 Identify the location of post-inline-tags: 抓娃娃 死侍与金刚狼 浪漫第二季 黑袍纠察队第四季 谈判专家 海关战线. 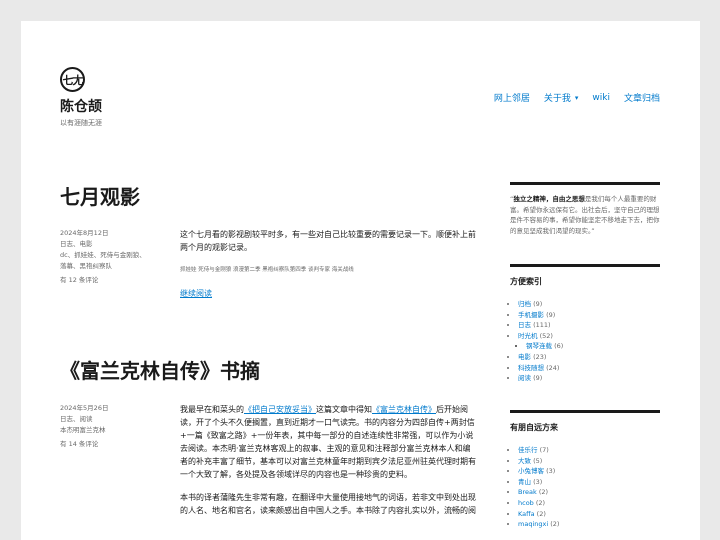
(267, 270).